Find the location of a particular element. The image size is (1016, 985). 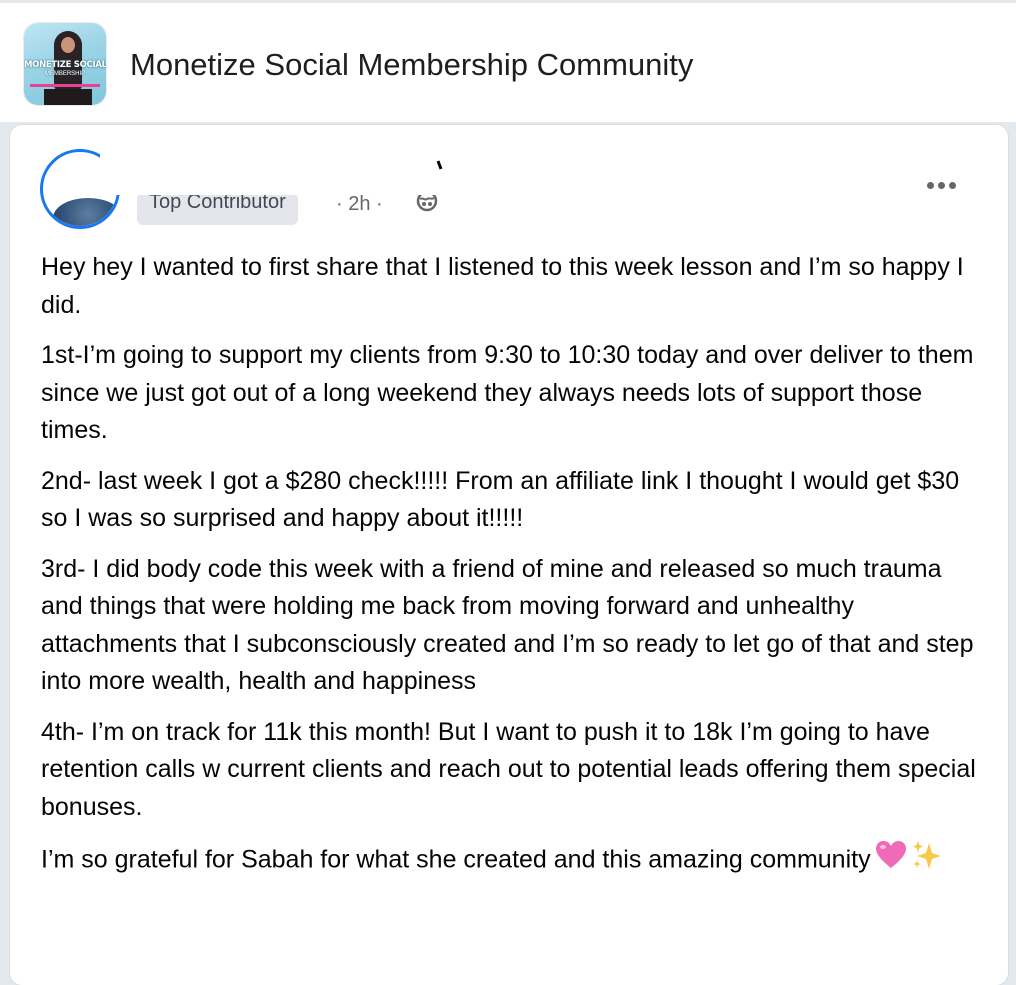

timestamp-text: · 2h · is located at coordinates (359, 204).